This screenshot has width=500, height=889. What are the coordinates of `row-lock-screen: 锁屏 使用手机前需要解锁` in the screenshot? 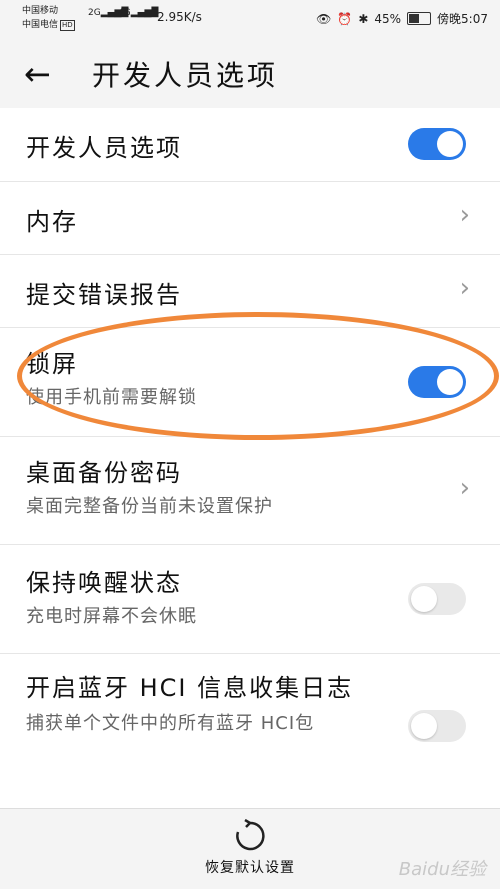 It's located at (250, 382).